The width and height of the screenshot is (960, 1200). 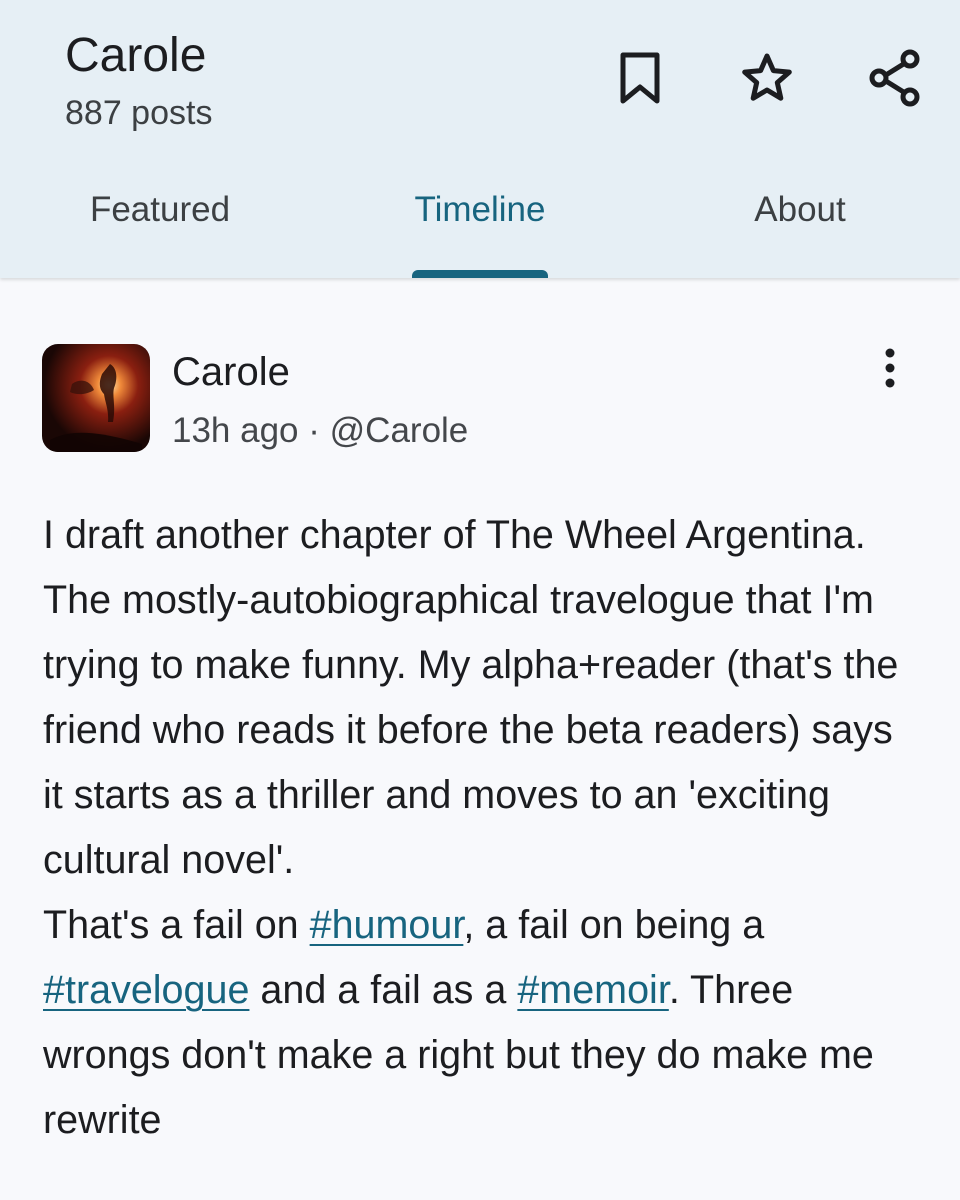 I want to click on active-tab-indicator, so click(x=480, y=274).